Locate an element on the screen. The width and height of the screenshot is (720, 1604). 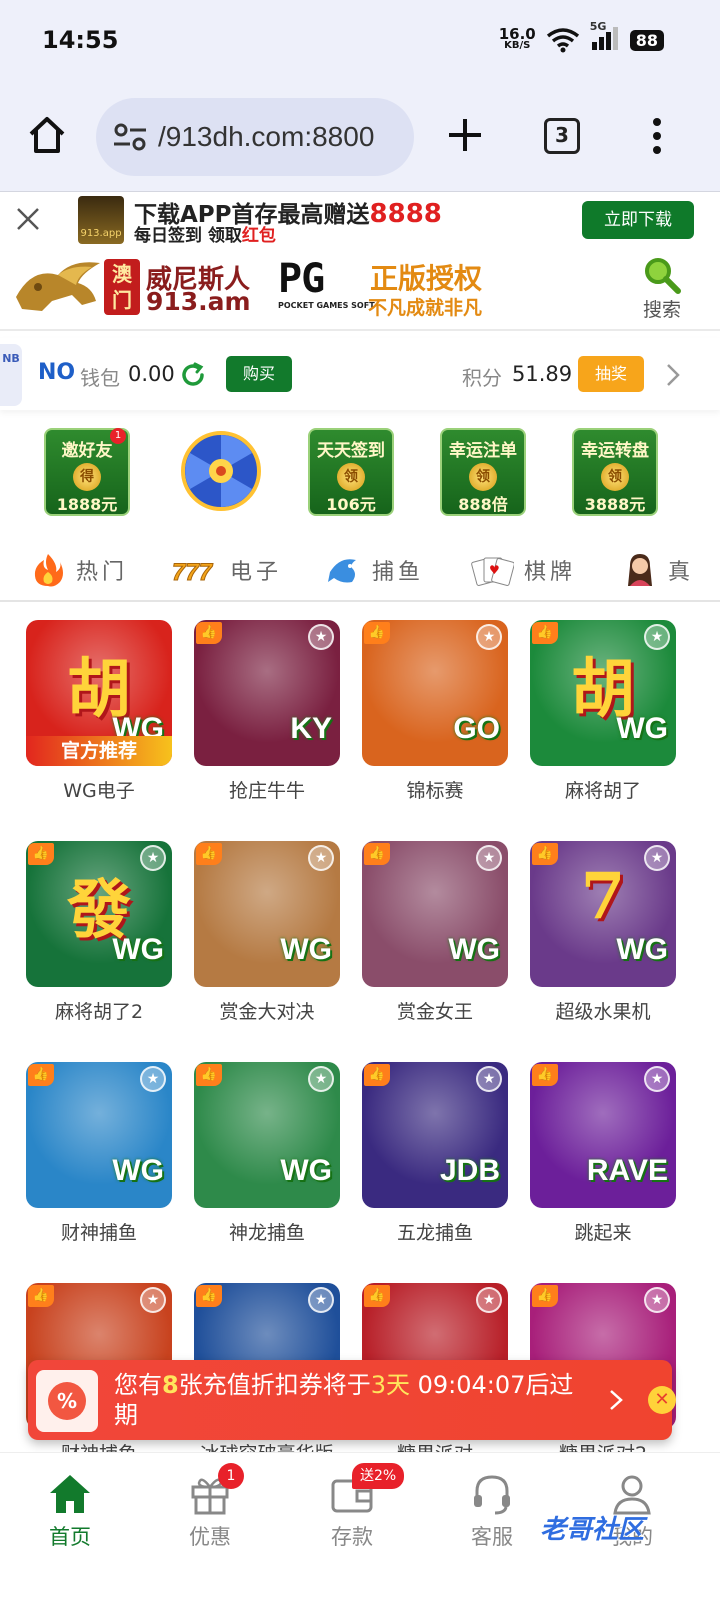
slot-777-icon: 777 is located at coordinates (193, 573).